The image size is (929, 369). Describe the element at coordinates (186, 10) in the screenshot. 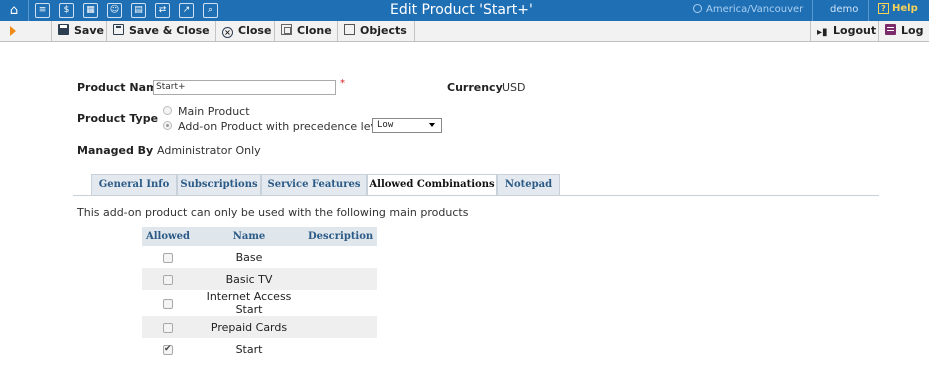

I see `chart-icon: ↗` at that location.